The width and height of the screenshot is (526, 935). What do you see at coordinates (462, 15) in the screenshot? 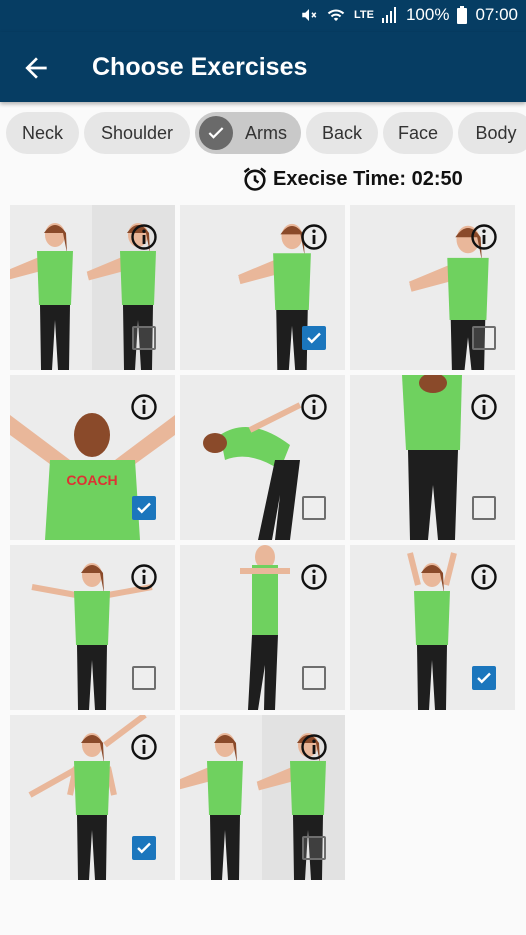
I see `battery-icon` at bounding box center [462, 15].